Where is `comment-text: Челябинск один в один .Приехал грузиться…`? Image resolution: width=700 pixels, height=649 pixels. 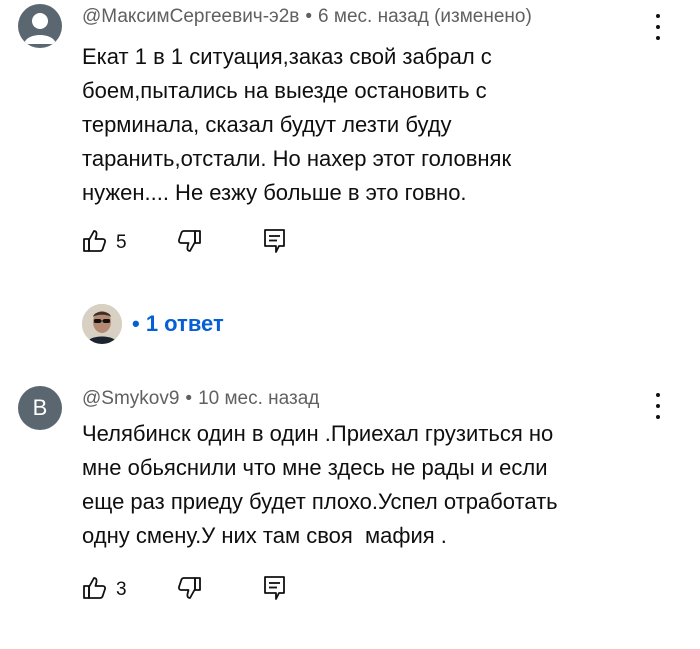 comment-text: Челябинск один в один .Приехал грузиться… is located at coordinates (320, 484).